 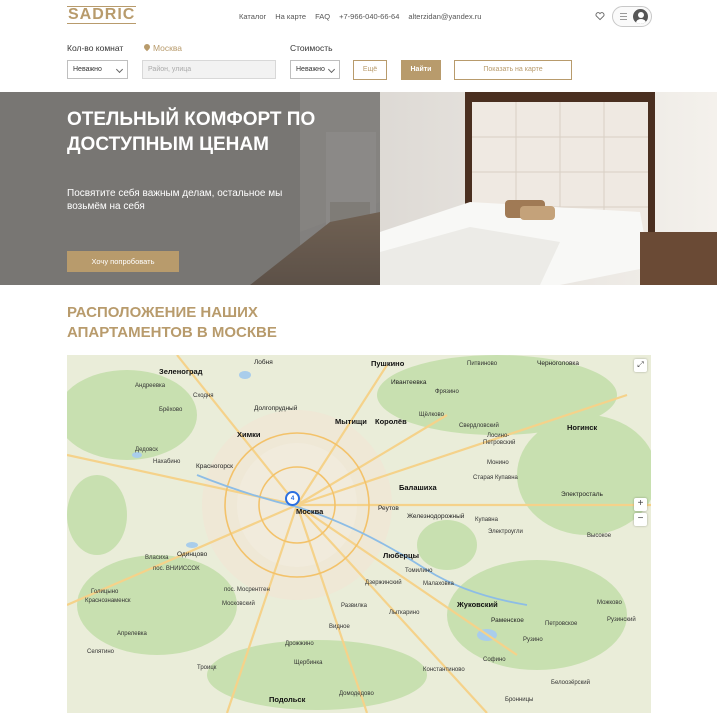 I want to click on map-label-andreevka: Андреевка, so click(x=150, y=386).